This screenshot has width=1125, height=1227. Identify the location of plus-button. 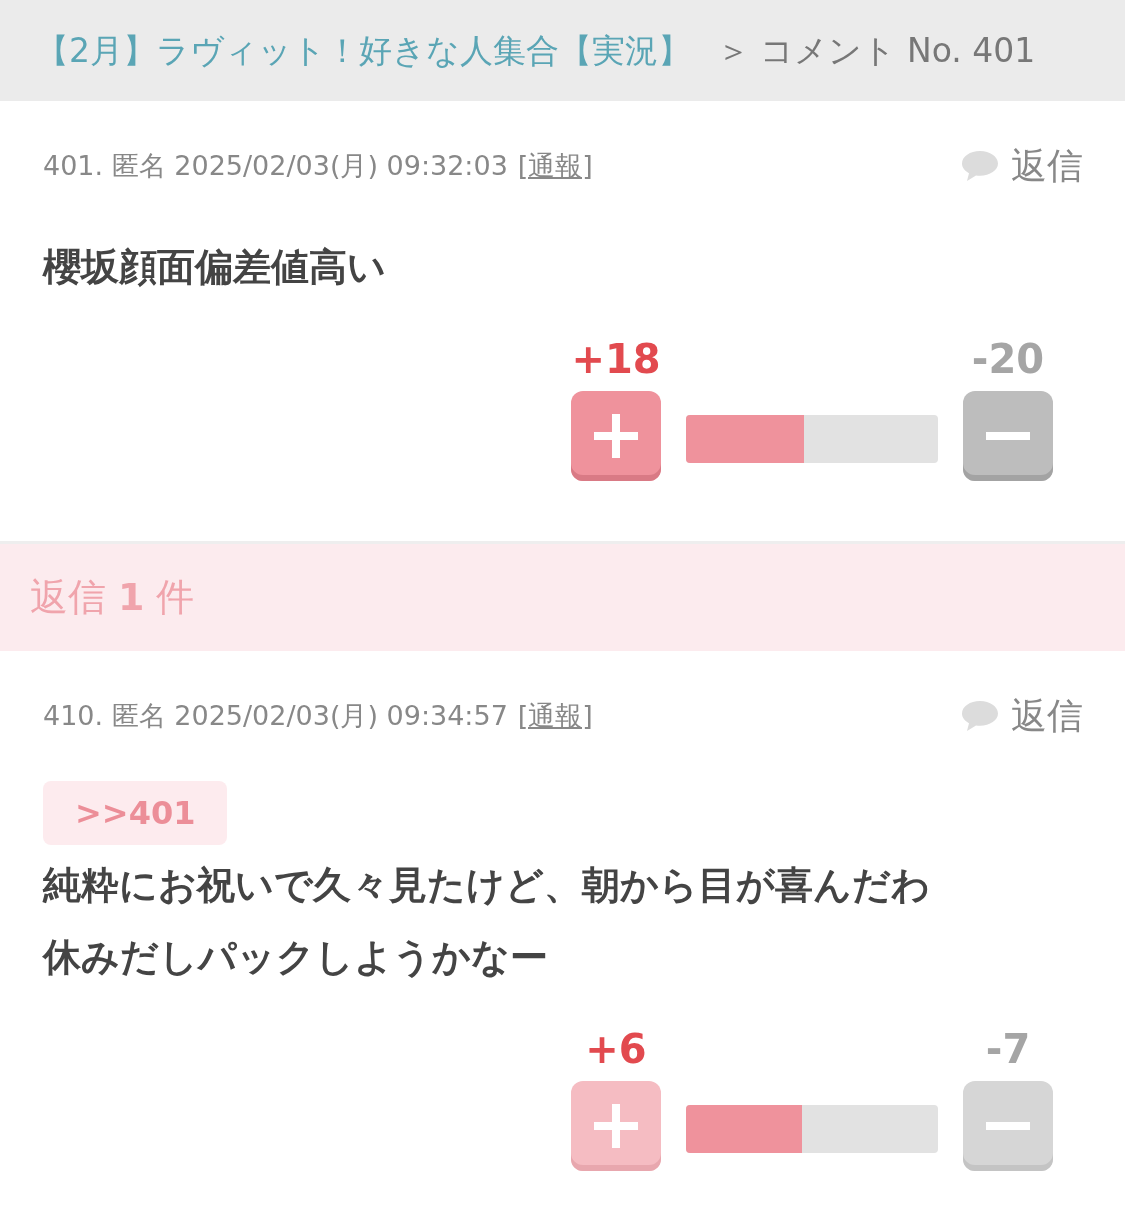
(616, 436).